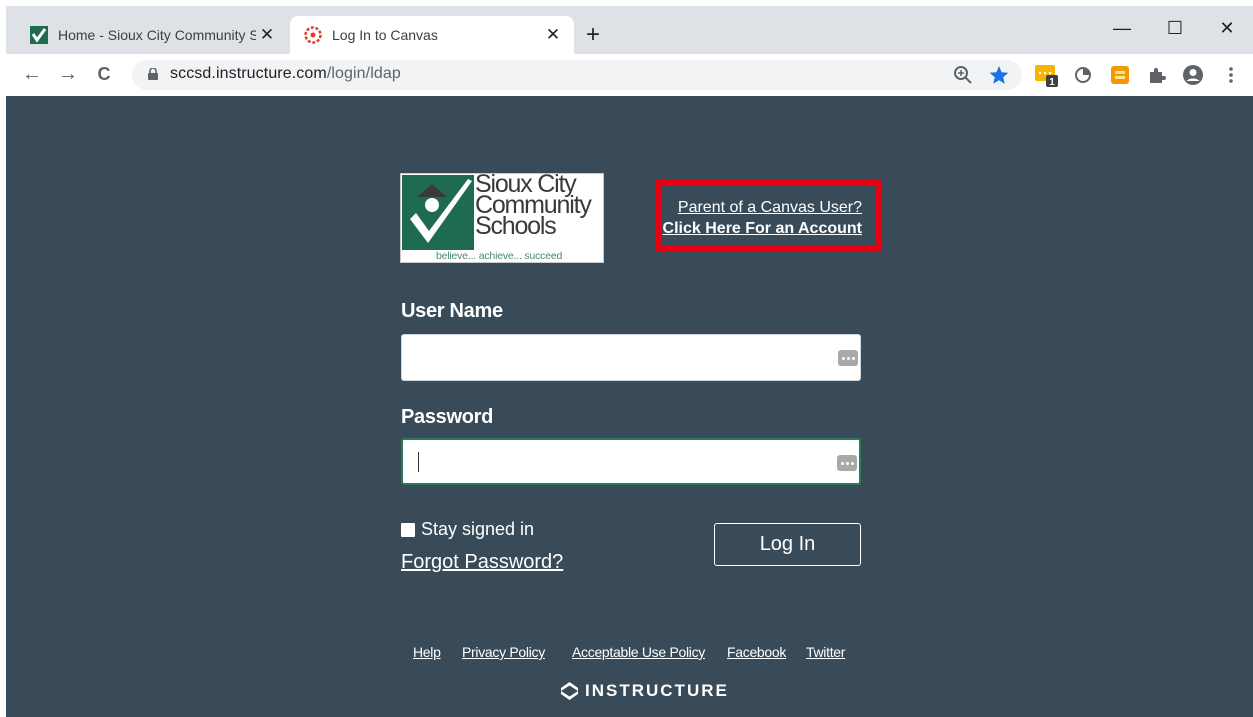 Image resolution: width=1253 pixels, height=717 pixels. What do you see at coordinates (1193, 75) in the screenshot?
I see `profile-avatar-icon` at bounding box center [1193, 75].